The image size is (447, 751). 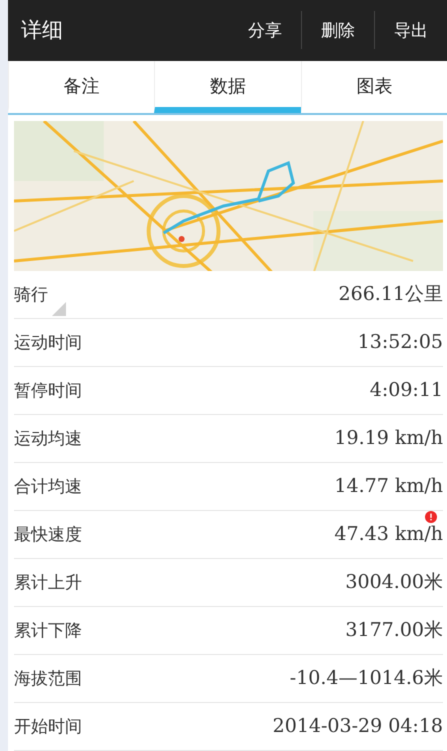 What do you see at coordinates (388, 486) in the screenshot?
I see `stat-value: 14.77 km/h` at bounding box center [388, 486].